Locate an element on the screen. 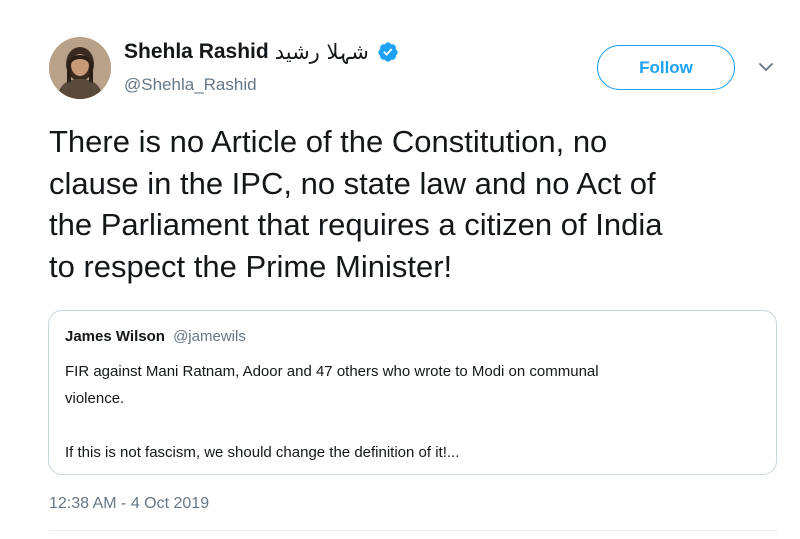 The height and width of the screenshot is (539, 800). verified-badge-icon is located at coordinates (388, 52).